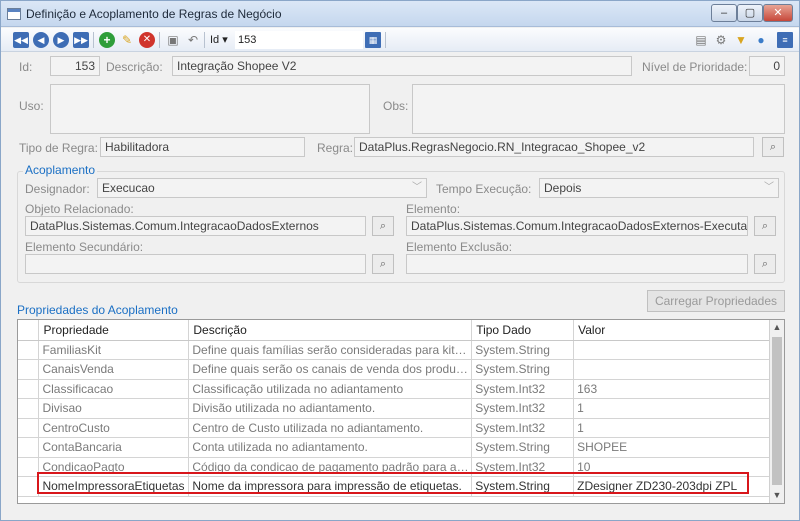 This screenshot has width=800, height=521. Describe the element at coordinates (765, 264) in the screenshot. I see `search-elemento-exc-icon: ⌕` at that location.